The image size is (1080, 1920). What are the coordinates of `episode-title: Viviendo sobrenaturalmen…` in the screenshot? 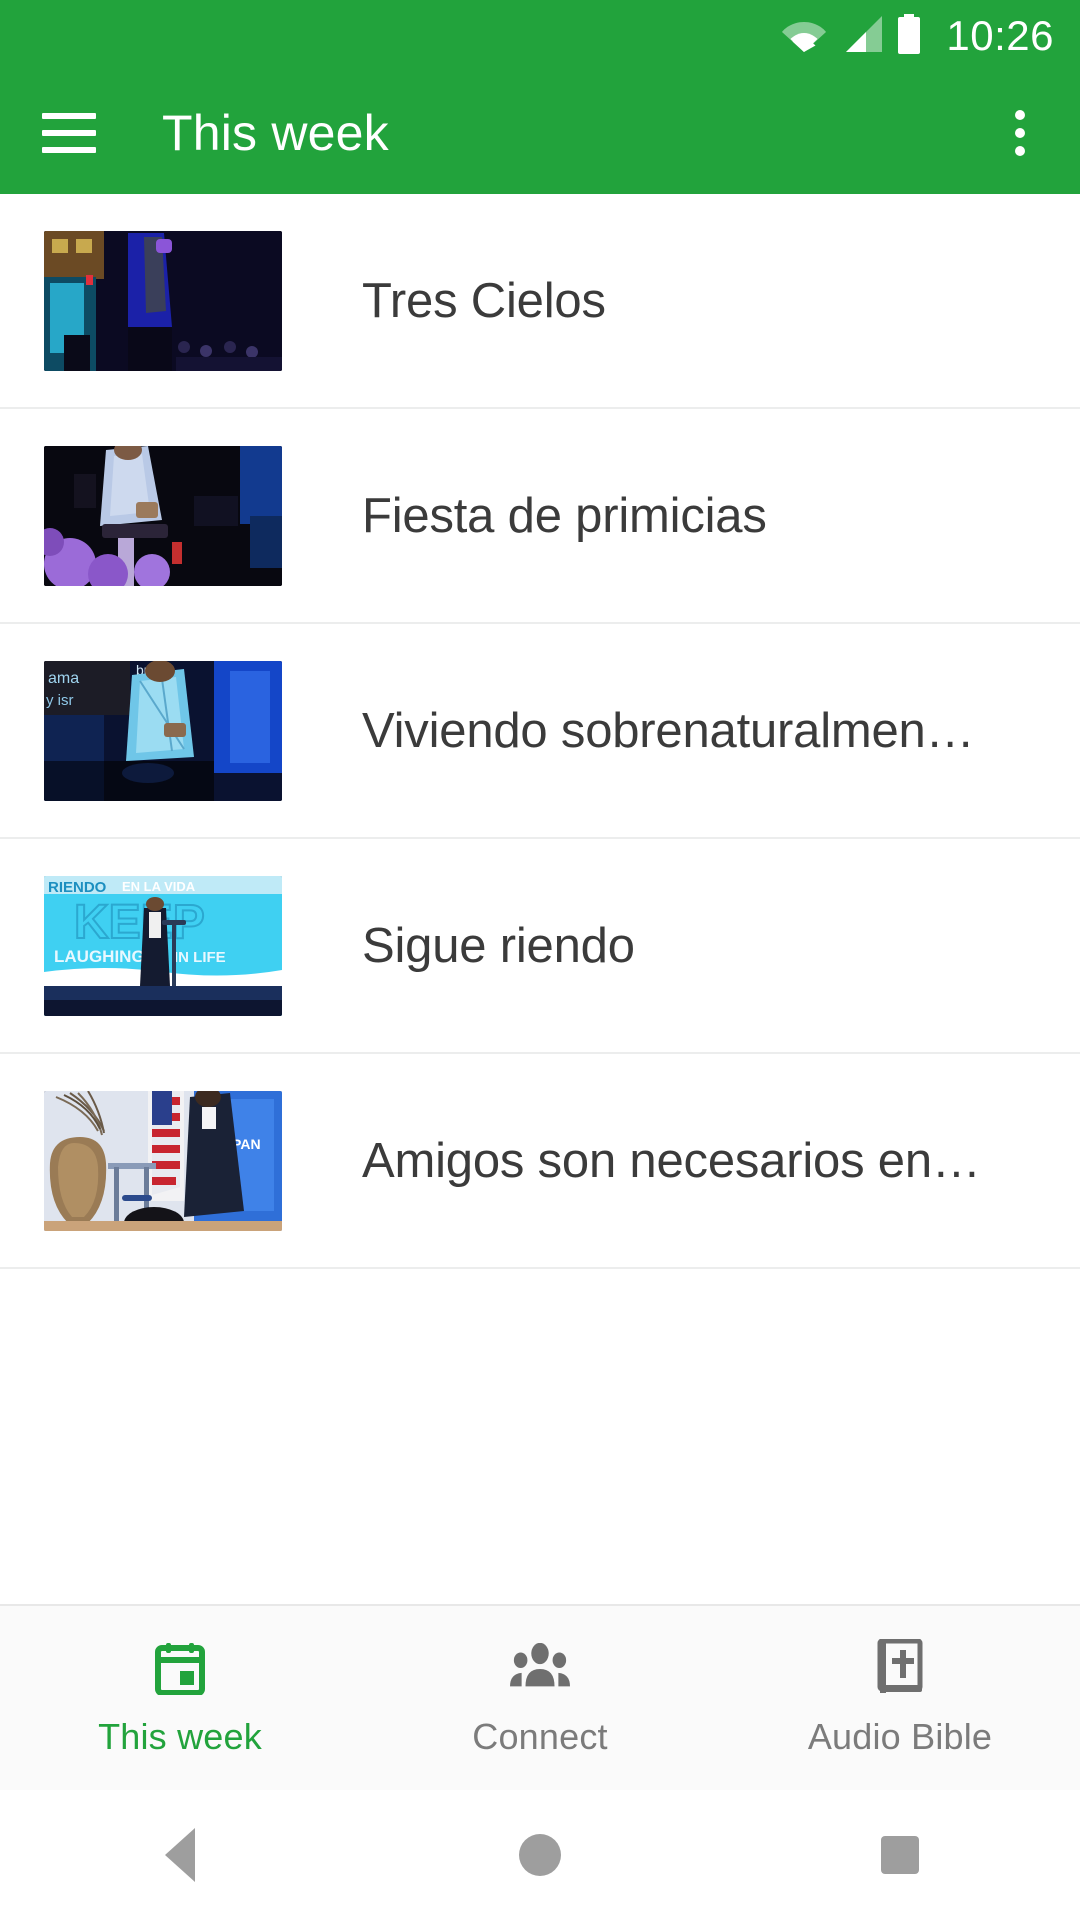 It's located at (668, 730).